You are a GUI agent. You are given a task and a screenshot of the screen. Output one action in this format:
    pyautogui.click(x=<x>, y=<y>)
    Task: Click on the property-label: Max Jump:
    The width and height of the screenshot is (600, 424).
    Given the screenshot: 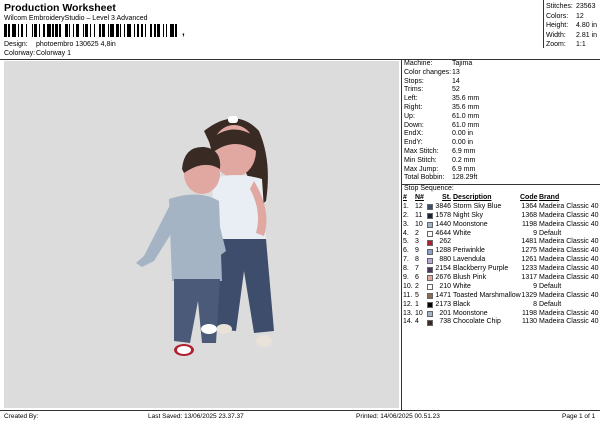 What is the action you would take?
    pyautogui.click(x=421, y=169)
    